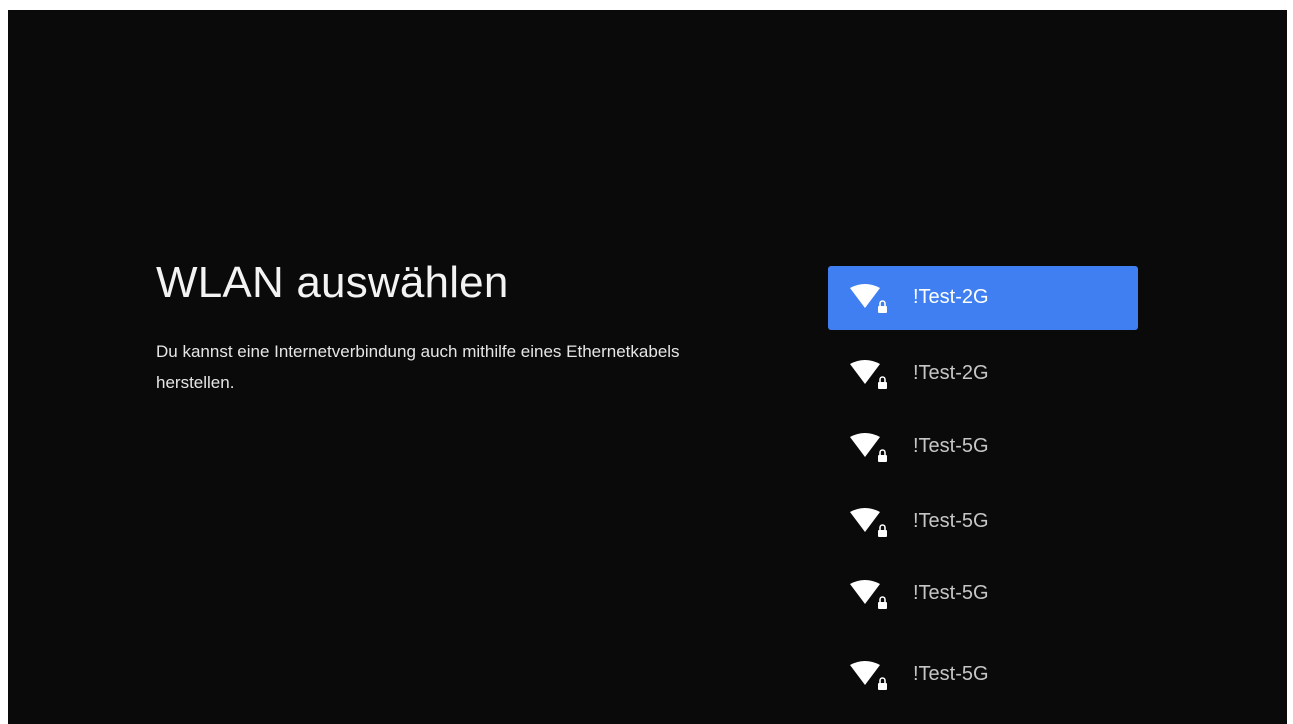 The width and height of the screenshot is (1293, 724). I want to click on page-title: WLAN auswählen, so click(332, 282).